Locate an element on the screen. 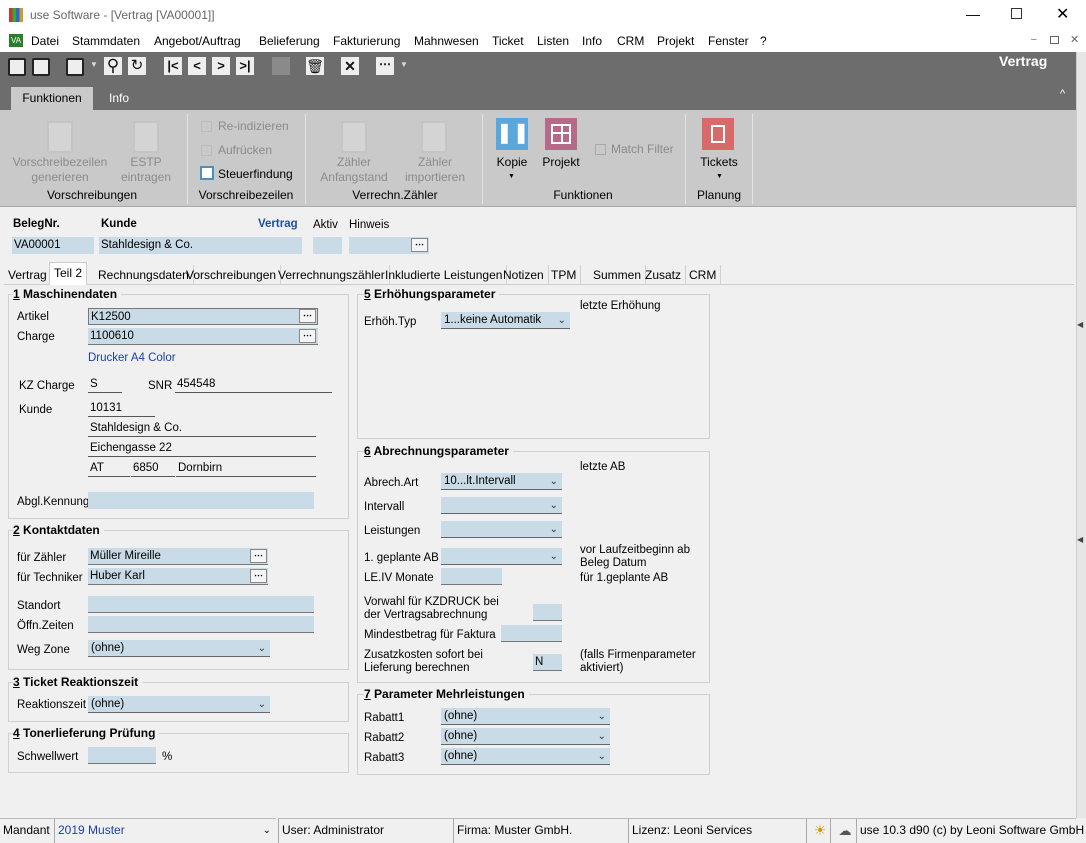  ribbon-tab-funktionen: Funktionen is located at coordinates (52, 98).